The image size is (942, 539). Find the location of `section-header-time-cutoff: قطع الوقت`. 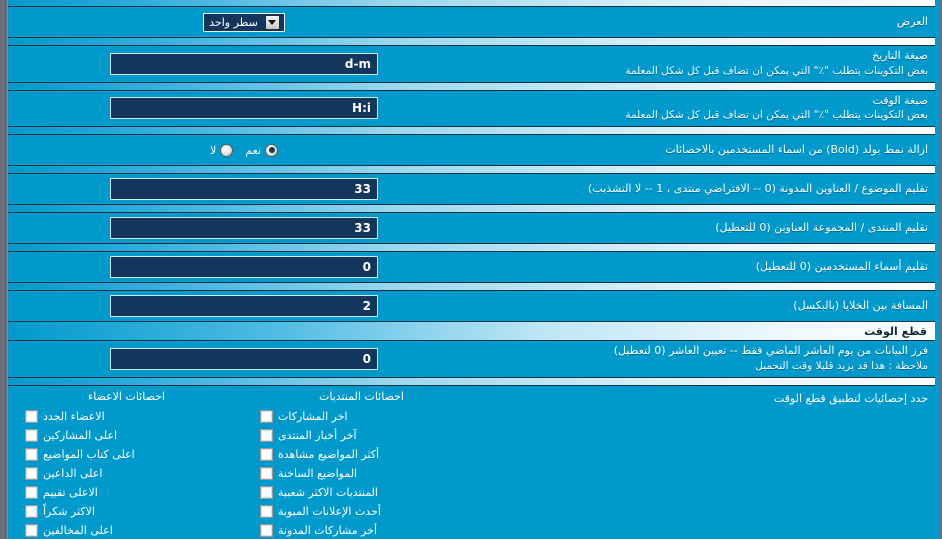

section-header-time-cutoff: قطع الوقت is located at coordinates (471, 331).